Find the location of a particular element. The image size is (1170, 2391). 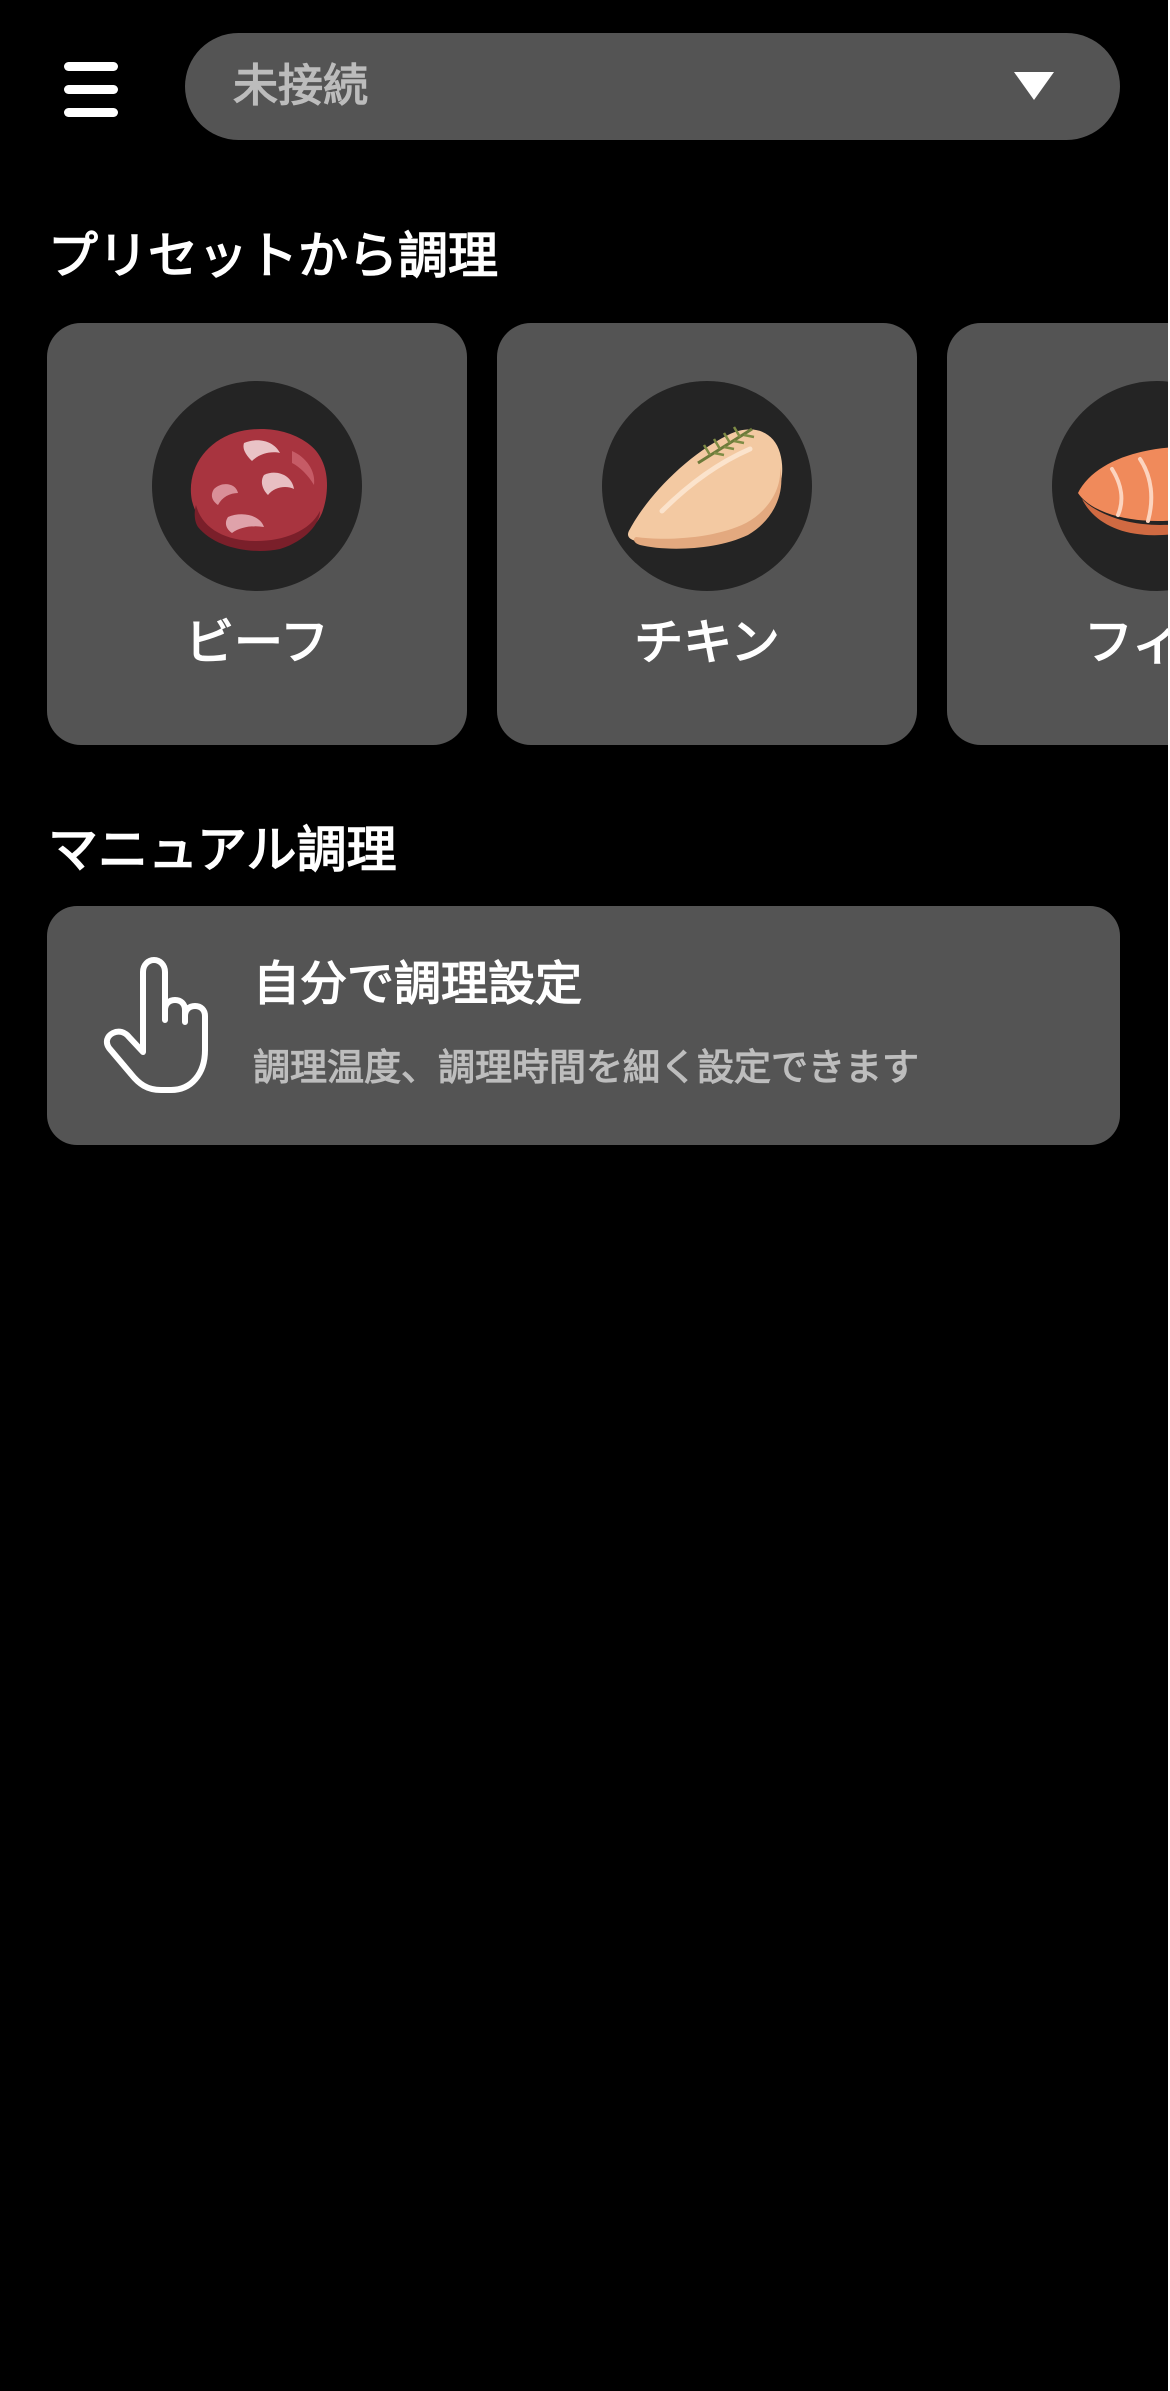

manual-card-title: 自分で調理設定 is located at coordinates (417, 984).